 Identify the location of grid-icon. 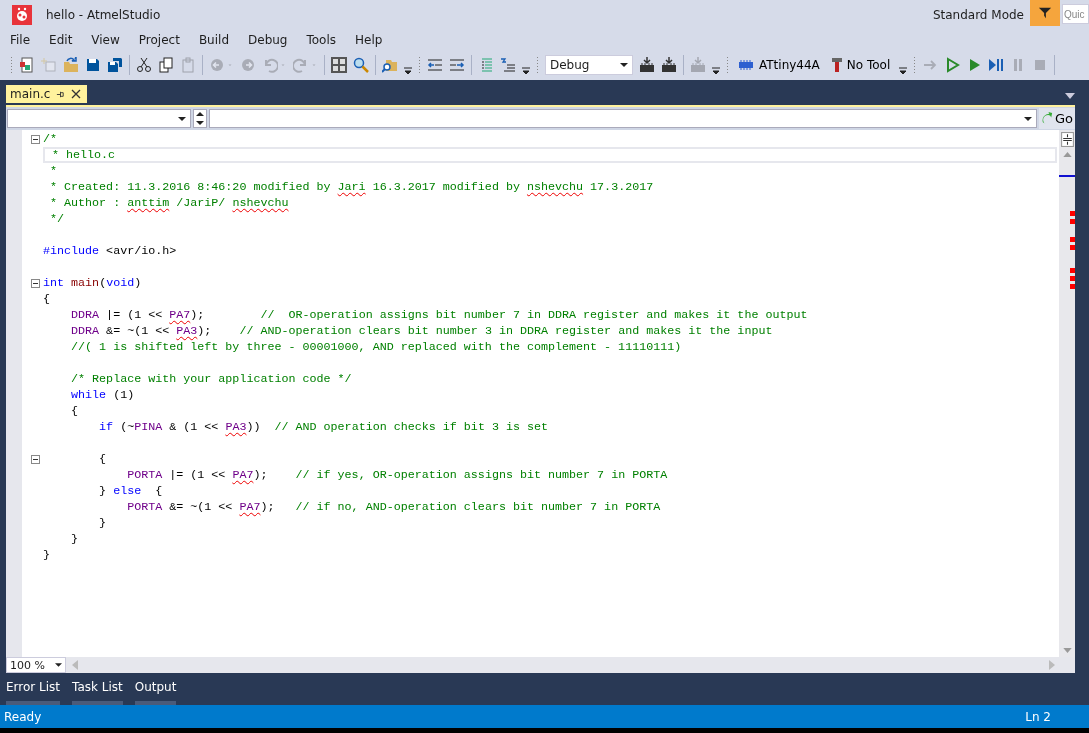
(339, 65).